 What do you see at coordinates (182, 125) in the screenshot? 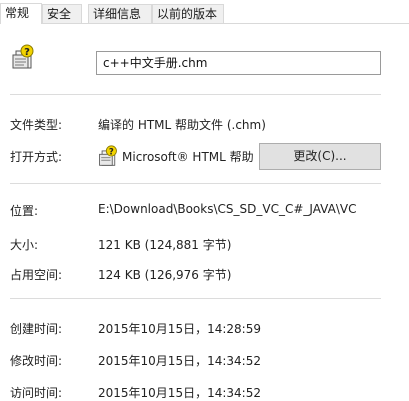
I see `file-type-value: 编译的 HTML 帮助文件 (.chm)` at bounding box center [182, 125].